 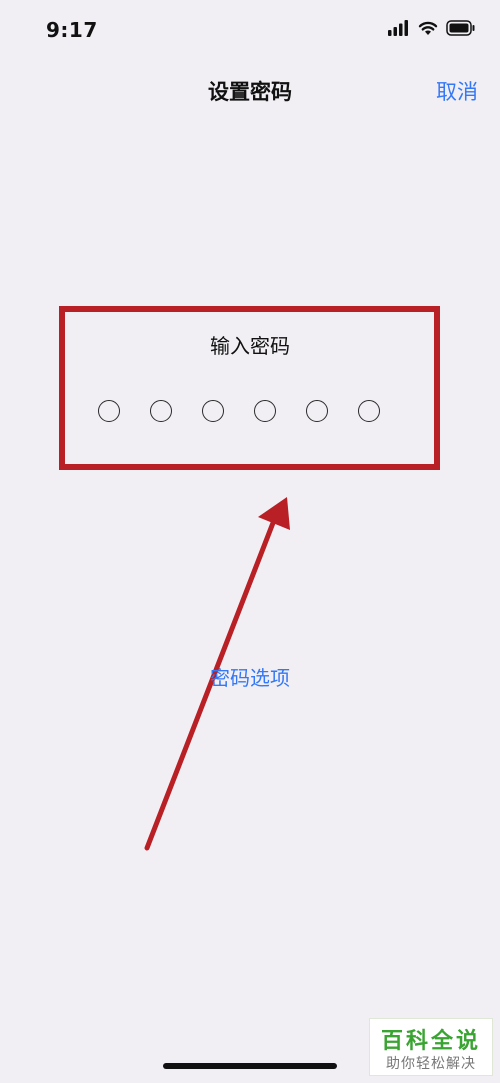 I want to click on nav-bar: 设置密码 取消, so click(x=250, y=90).